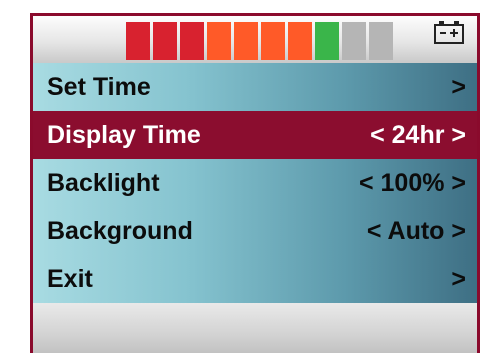 The image size is (484, 353). Describe the element at coordinates (255, 279) in the screenshot. I see `menu-item-exit: Exit >` at that location.